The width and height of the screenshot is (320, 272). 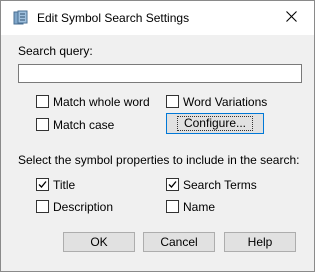 I want to click on match-whole-word-checkbox, so click(x=42, y=101).